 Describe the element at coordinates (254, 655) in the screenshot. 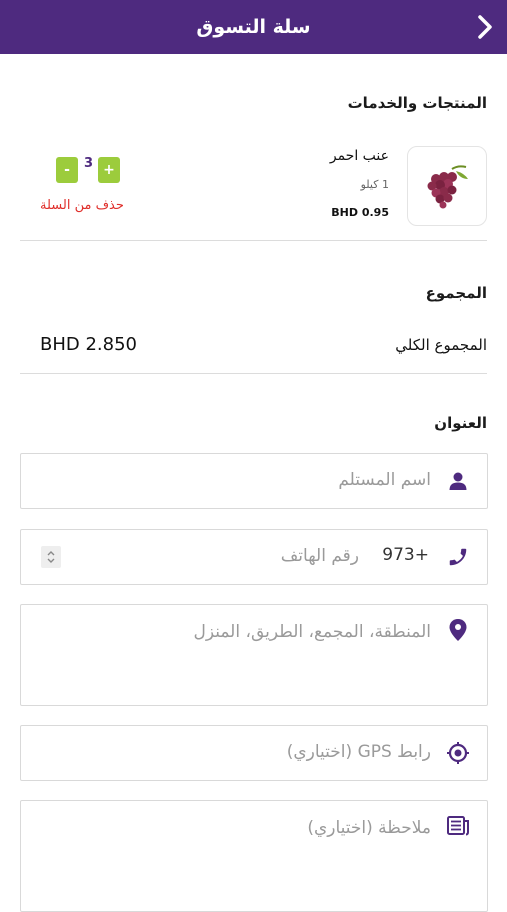

I see `address-field: المنطقة، المجمع، الطريق، المنزل` at that location.